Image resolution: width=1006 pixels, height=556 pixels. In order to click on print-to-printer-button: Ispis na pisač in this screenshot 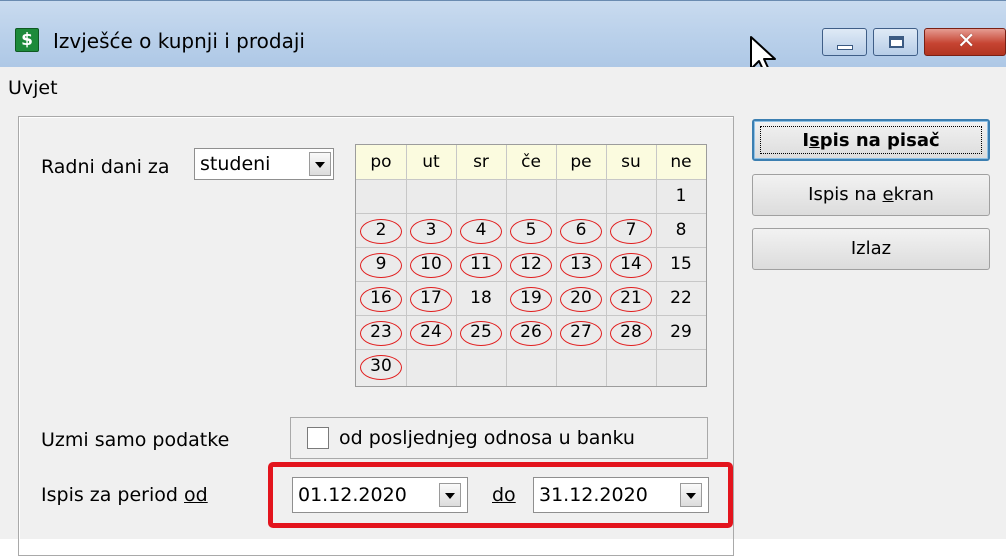, I will do `click(871, 140)`.